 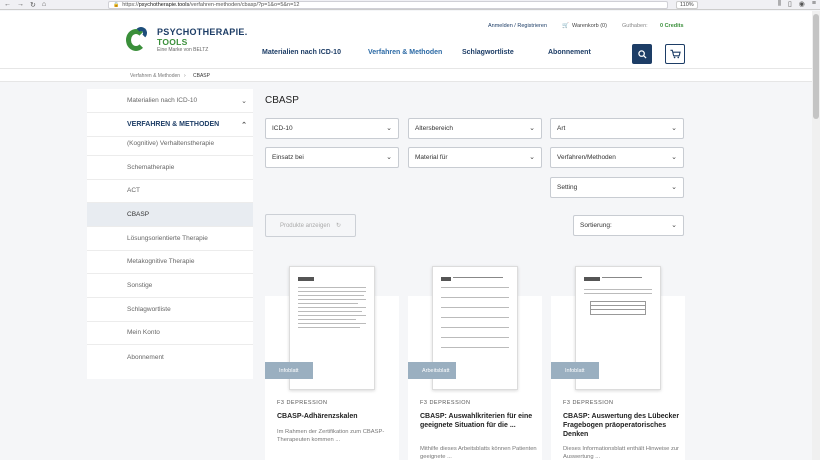 What do you see at coordinates (140, 285) in the screenshot?
I see `sidebar-item-label: Sonstige` at bounding box center [140, 285].